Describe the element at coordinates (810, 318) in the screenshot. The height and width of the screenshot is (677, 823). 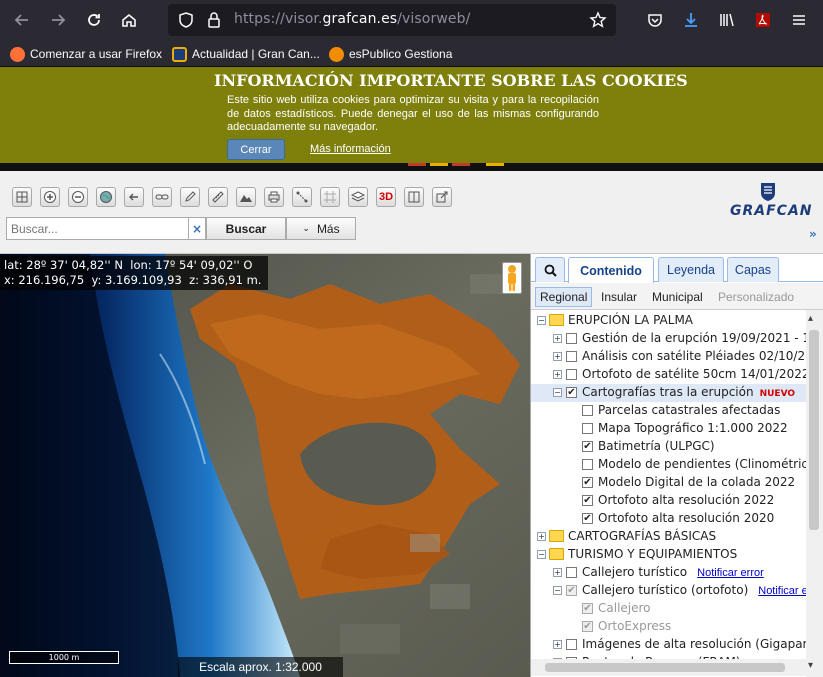
I see `scroll-up-icon: ▴` at that location.